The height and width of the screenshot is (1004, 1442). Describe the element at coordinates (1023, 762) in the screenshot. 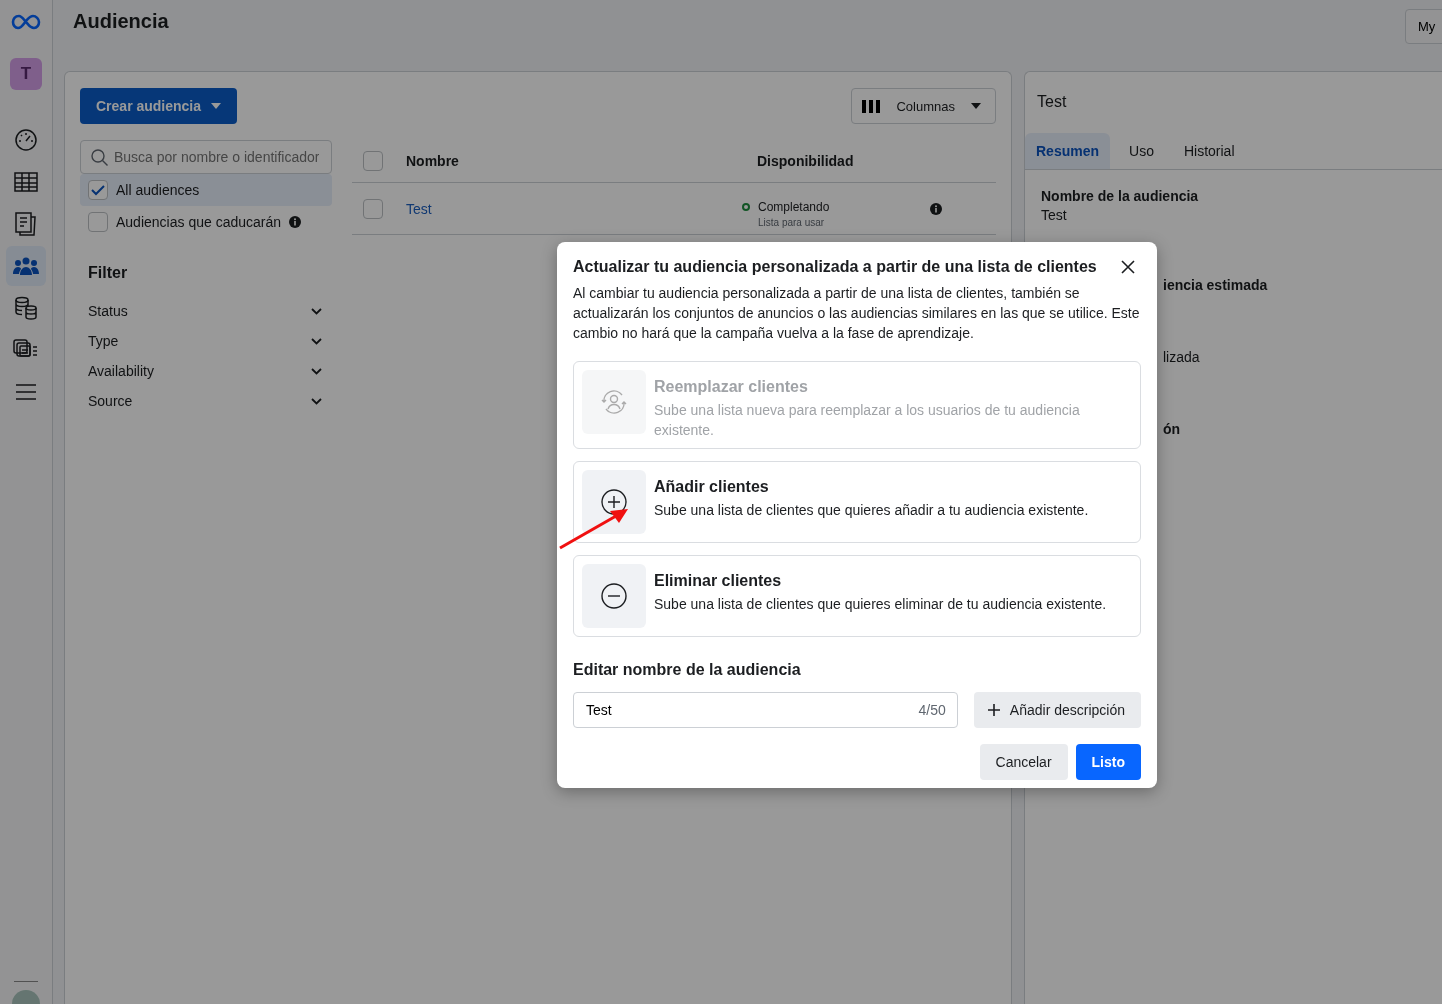

I see `cancel-button: Cancelar` at that location.